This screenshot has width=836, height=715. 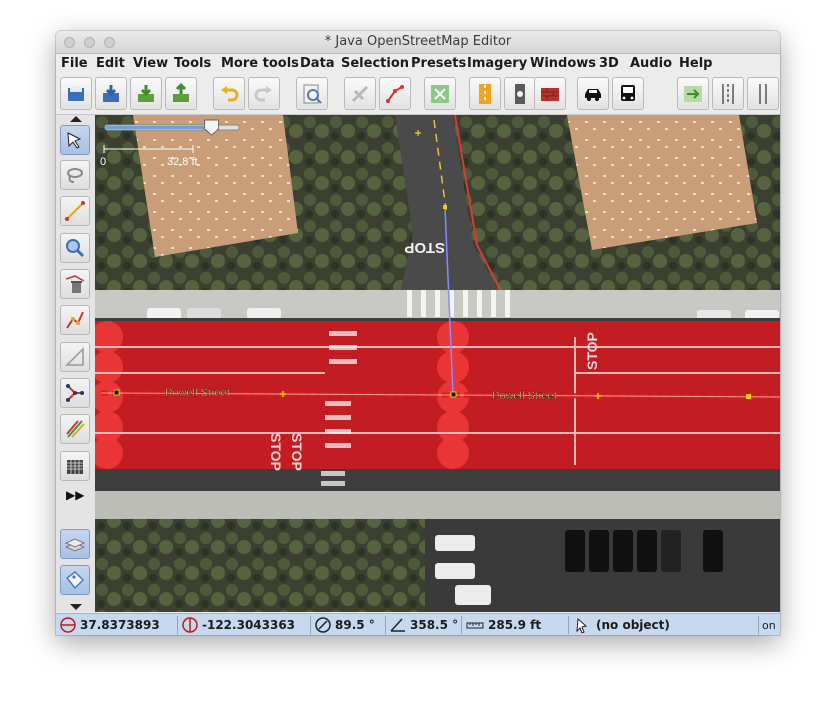 I want to click on main-toolbar, so click(x=418, y=94).